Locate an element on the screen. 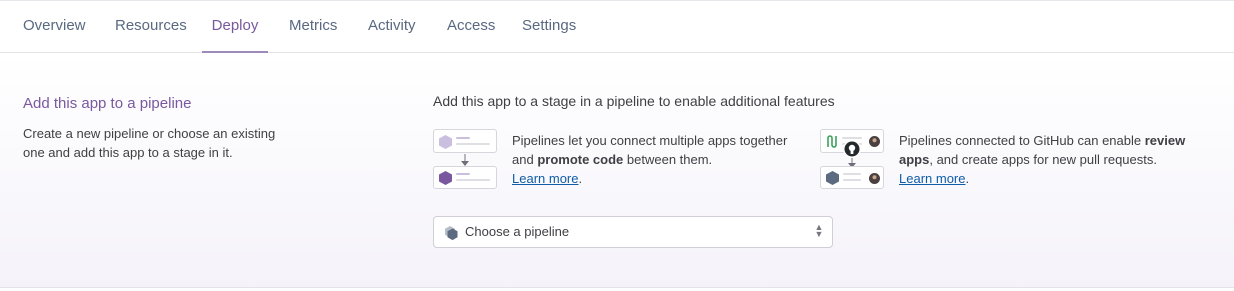 The image size is (1234, 291). pipeline-hexagon-icon is located at coordinates (451, 233).